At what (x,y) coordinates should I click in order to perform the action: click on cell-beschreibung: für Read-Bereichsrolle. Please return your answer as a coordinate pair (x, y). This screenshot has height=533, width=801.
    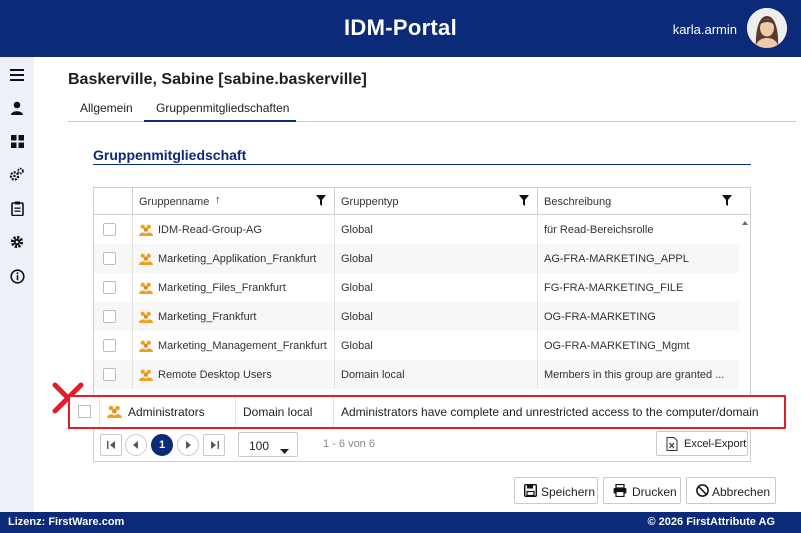
    Looking at the image, I should click on (638, 229).